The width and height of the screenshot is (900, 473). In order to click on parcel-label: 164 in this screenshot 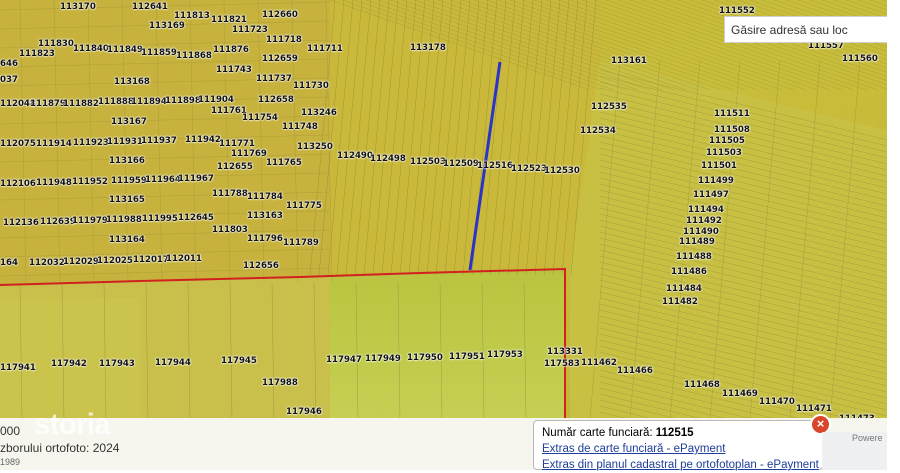, I will do `click(9, 263)`.